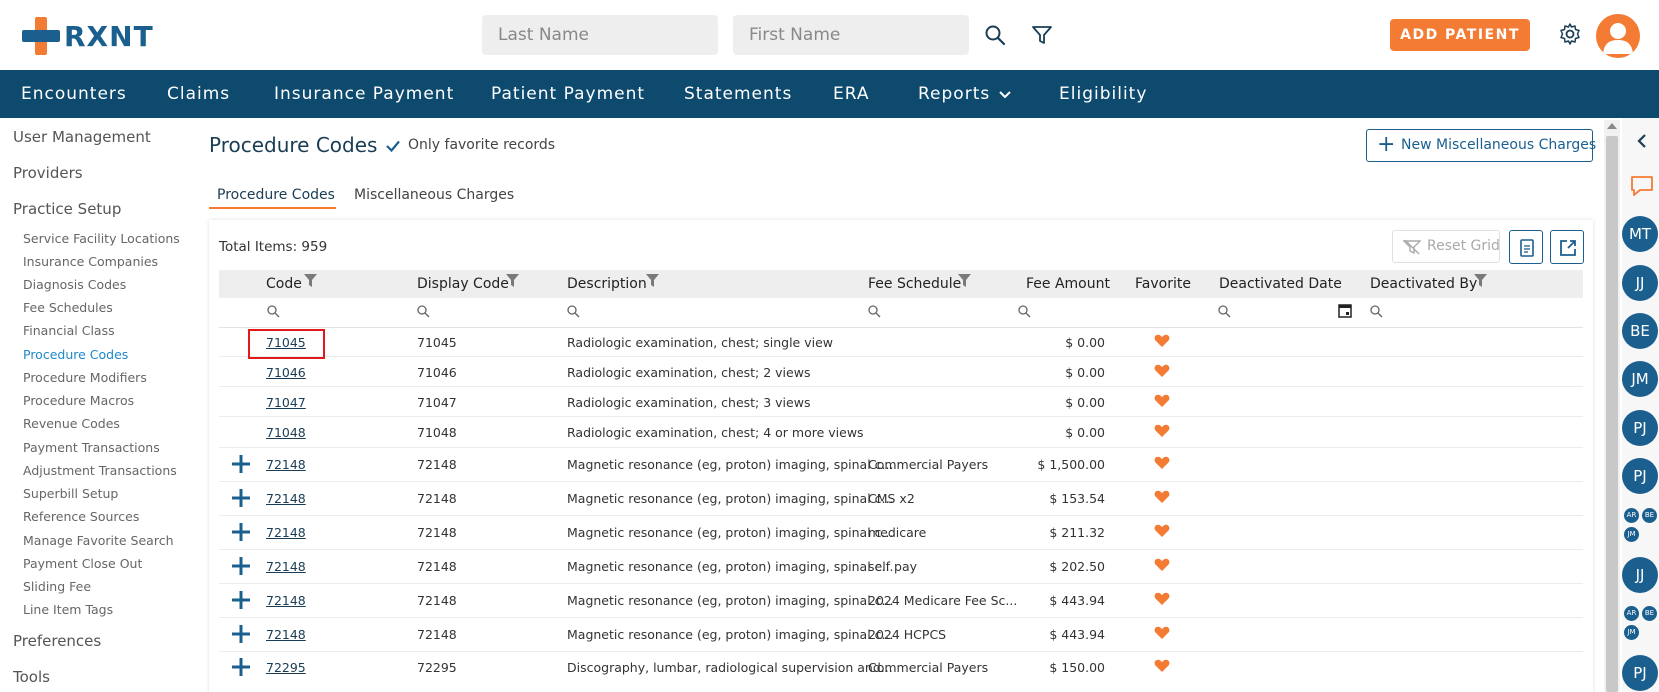 This screenshot has width=1659, height=692. Describe the element at coordinates (68, 609) in the screenshot. I see `sidebar-item-line-item-tags: Line Item Tags` at that location.